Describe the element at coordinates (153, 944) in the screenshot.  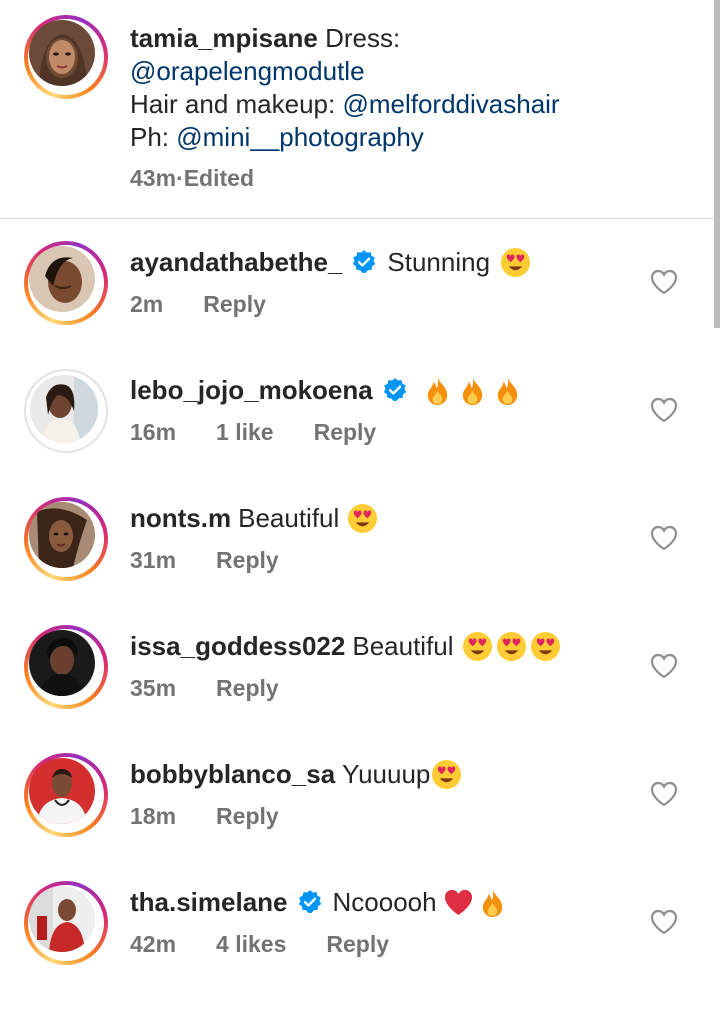
I see `timestamp: 42m` at that location.